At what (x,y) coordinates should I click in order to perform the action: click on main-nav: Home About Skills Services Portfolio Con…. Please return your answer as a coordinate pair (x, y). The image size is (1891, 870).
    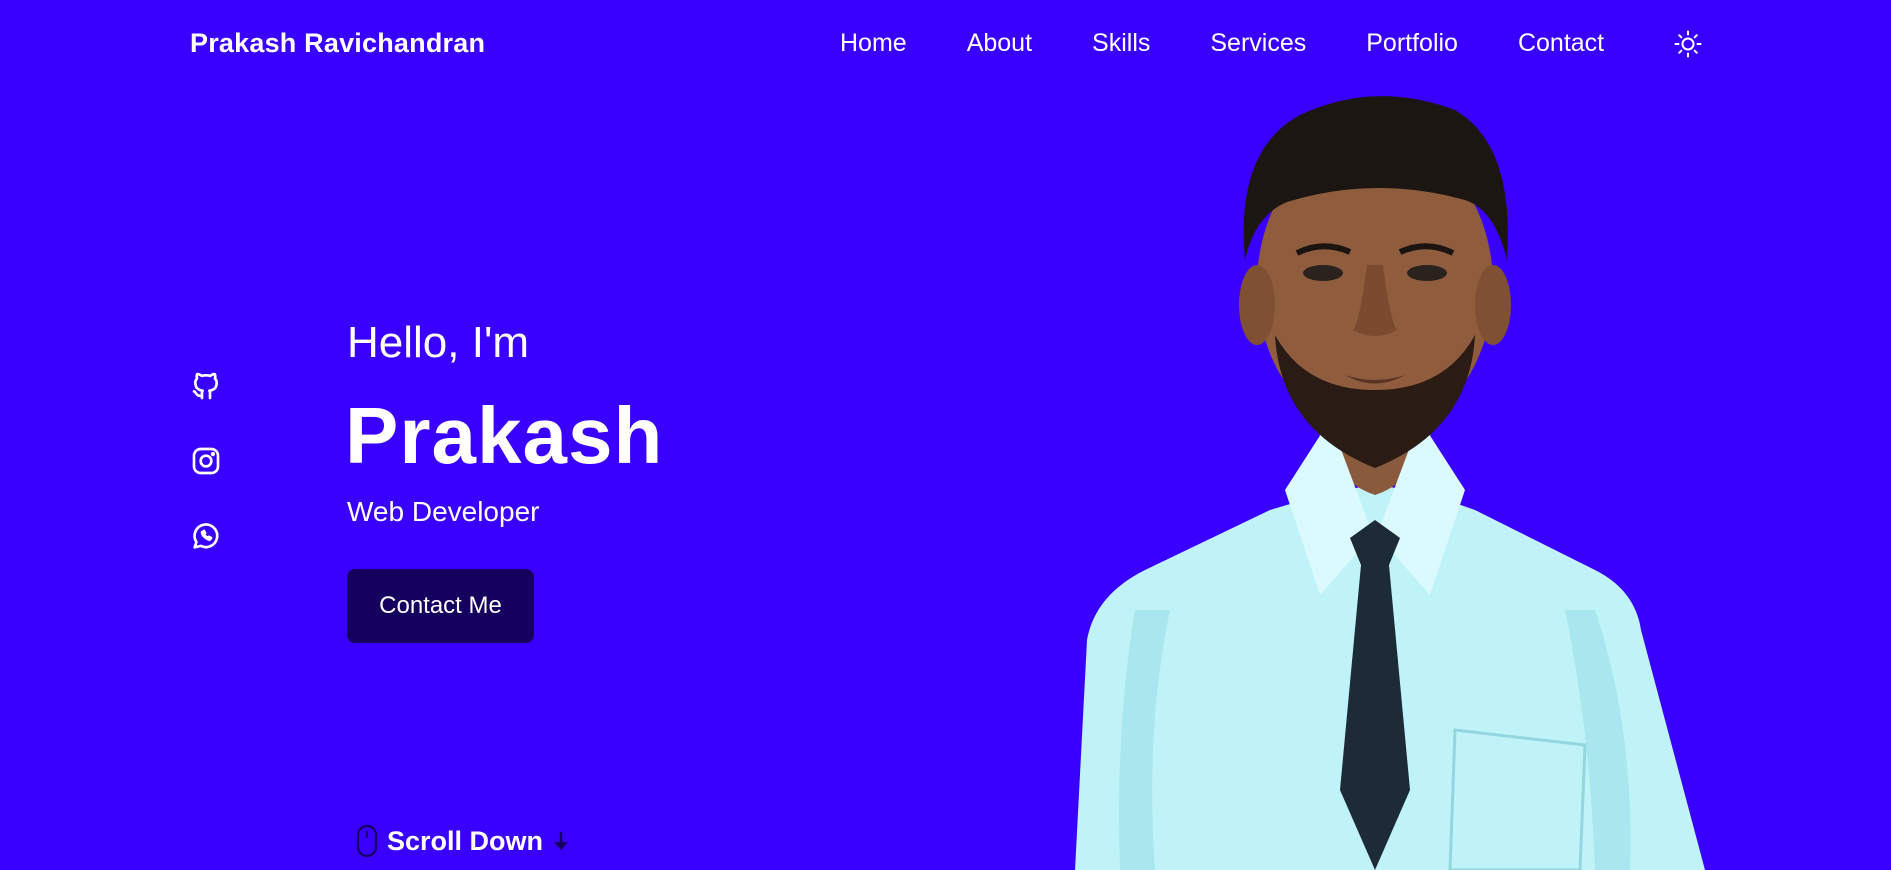
    Looking at the image, I should click on (1239, 43).